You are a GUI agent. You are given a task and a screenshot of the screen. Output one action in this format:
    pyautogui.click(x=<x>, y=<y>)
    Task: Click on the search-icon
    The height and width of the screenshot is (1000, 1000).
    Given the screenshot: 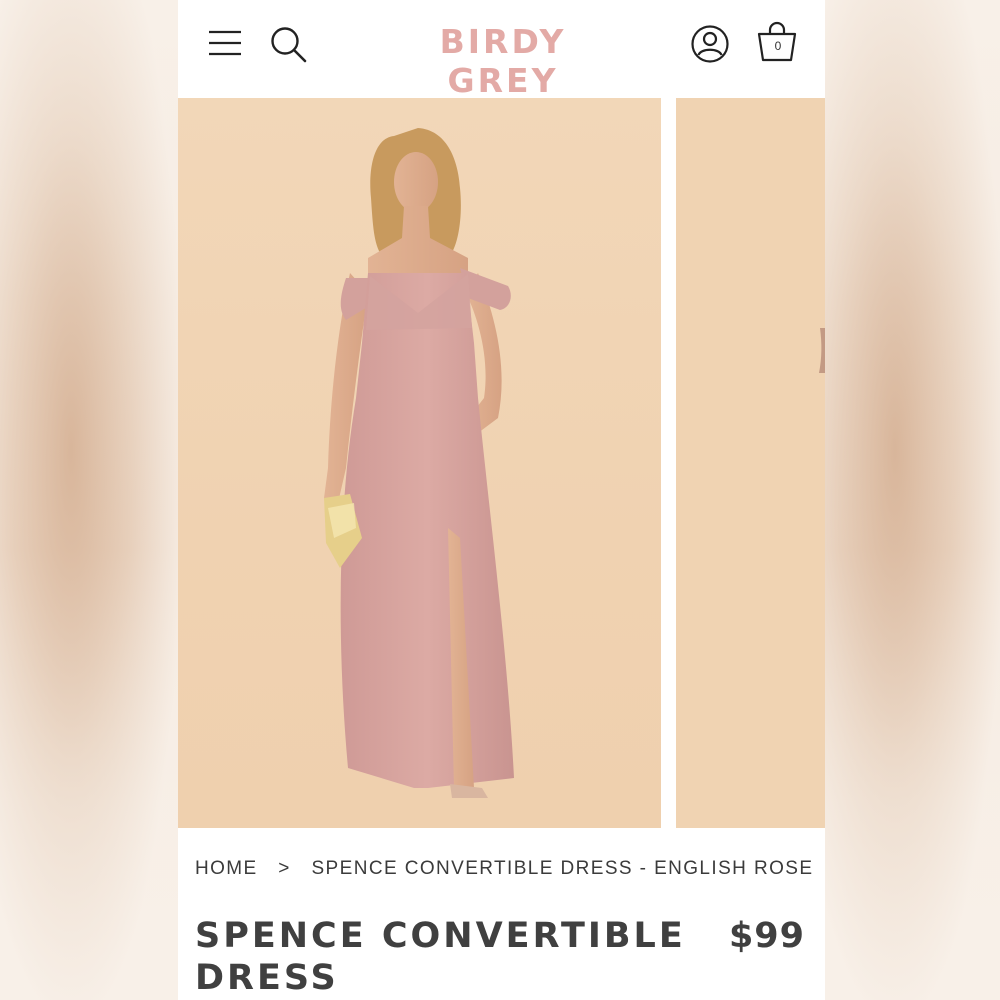 What is the action you would take?
    pyautogui.click(x=288, y=44)
    